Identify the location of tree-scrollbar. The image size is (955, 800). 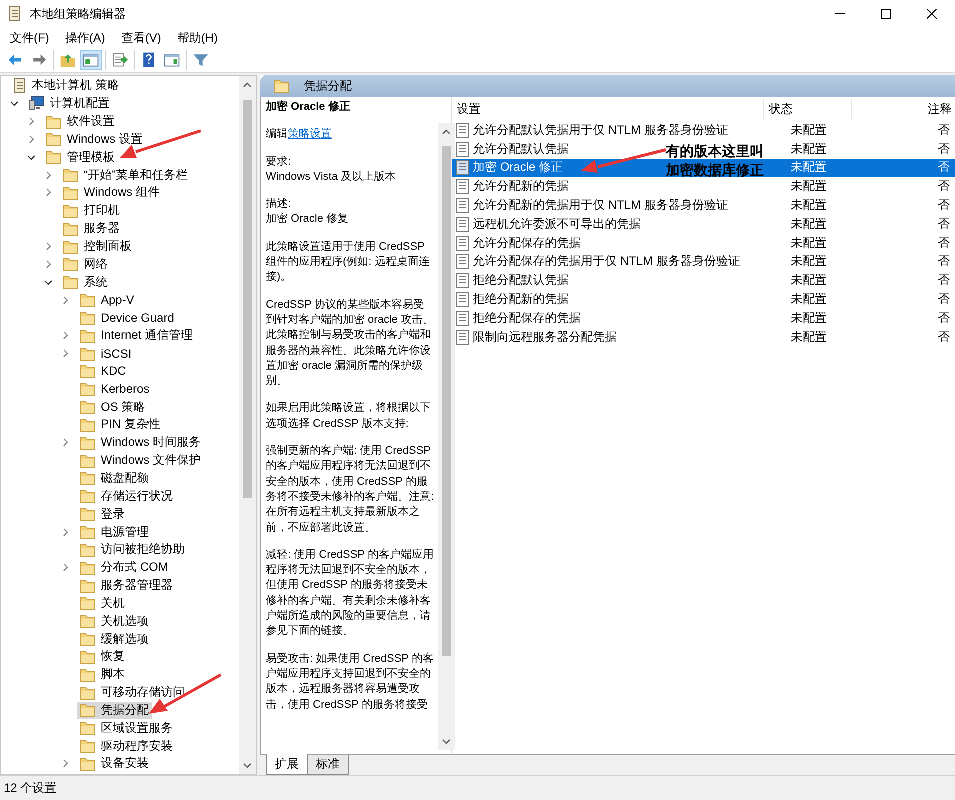
(247, 425).